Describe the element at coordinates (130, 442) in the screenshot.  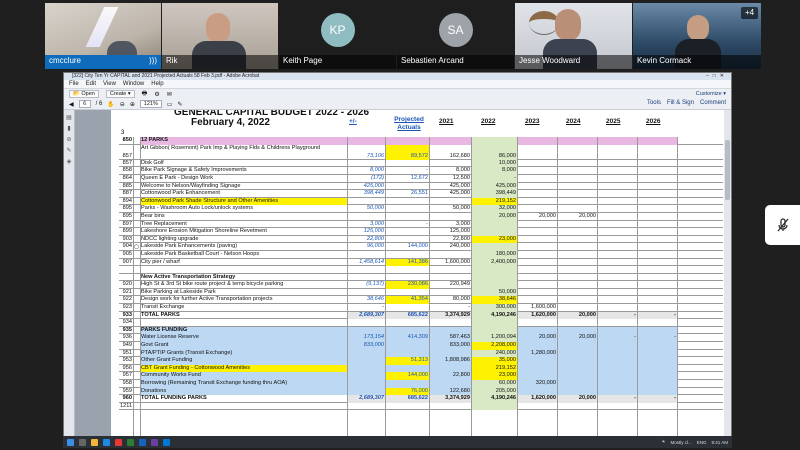
I see `excel-icon` at that location.